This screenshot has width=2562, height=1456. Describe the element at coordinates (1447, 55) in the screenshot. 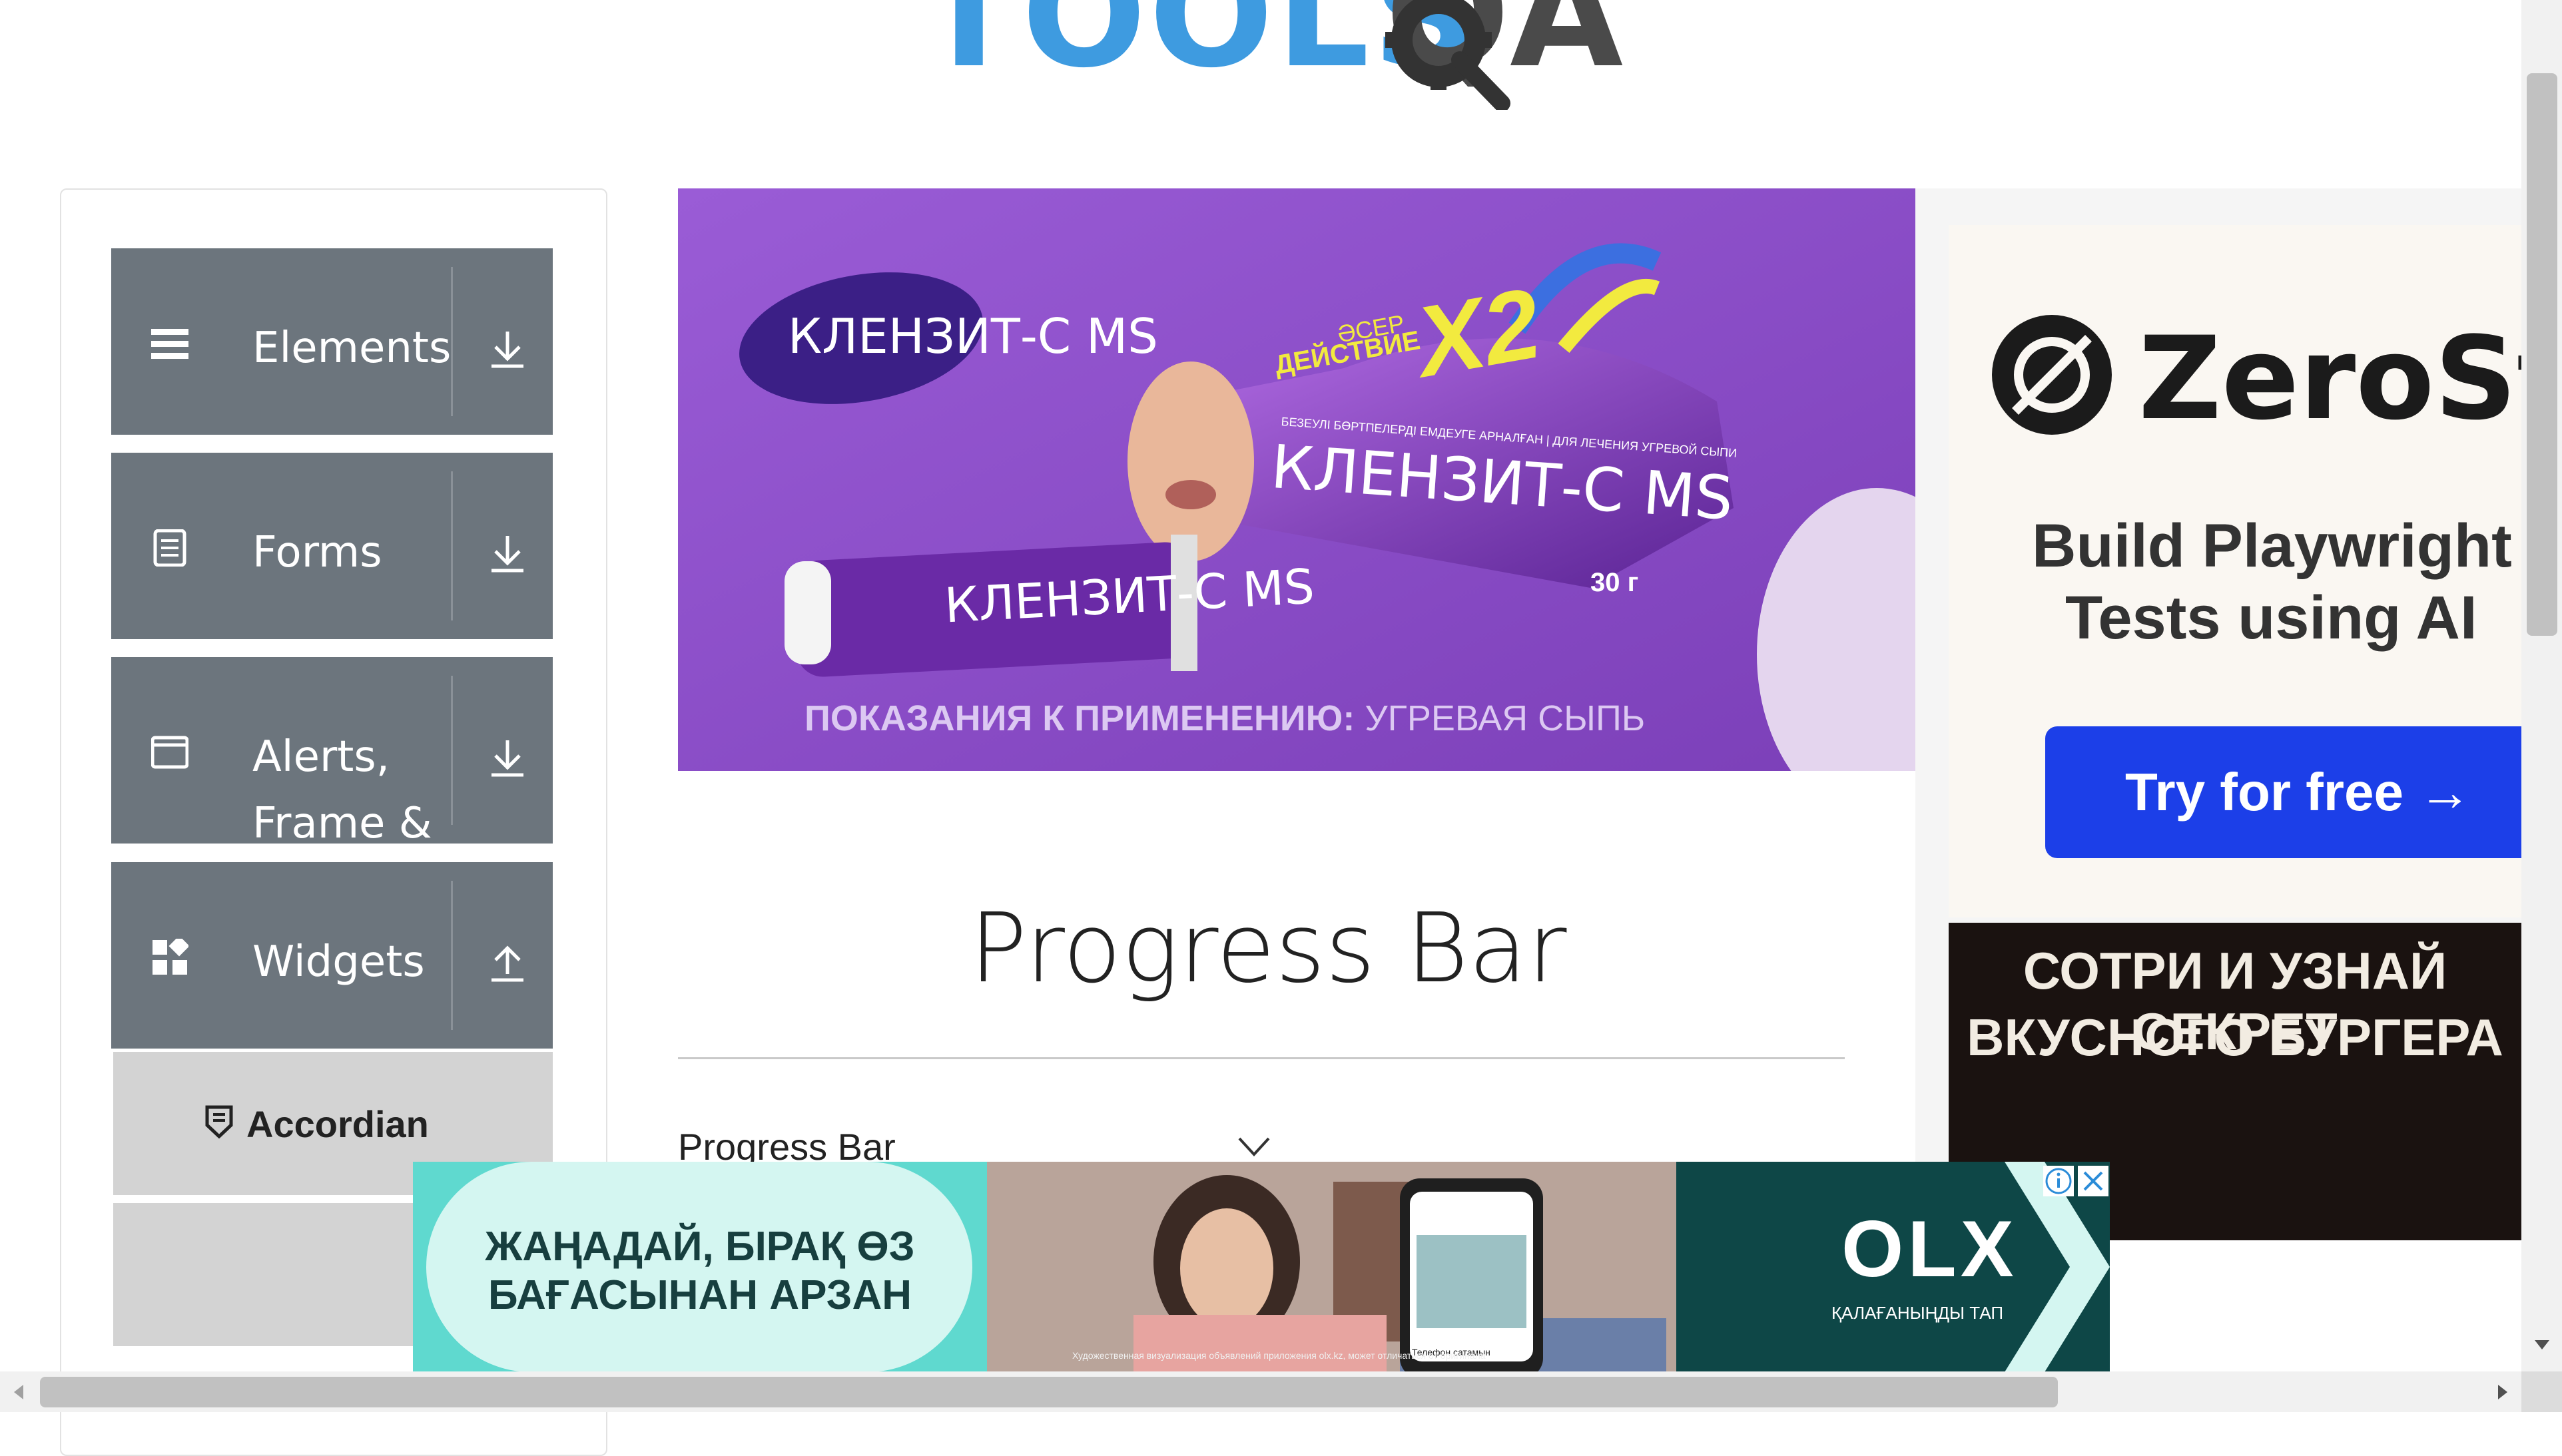

I see `gear-icon` at that location.